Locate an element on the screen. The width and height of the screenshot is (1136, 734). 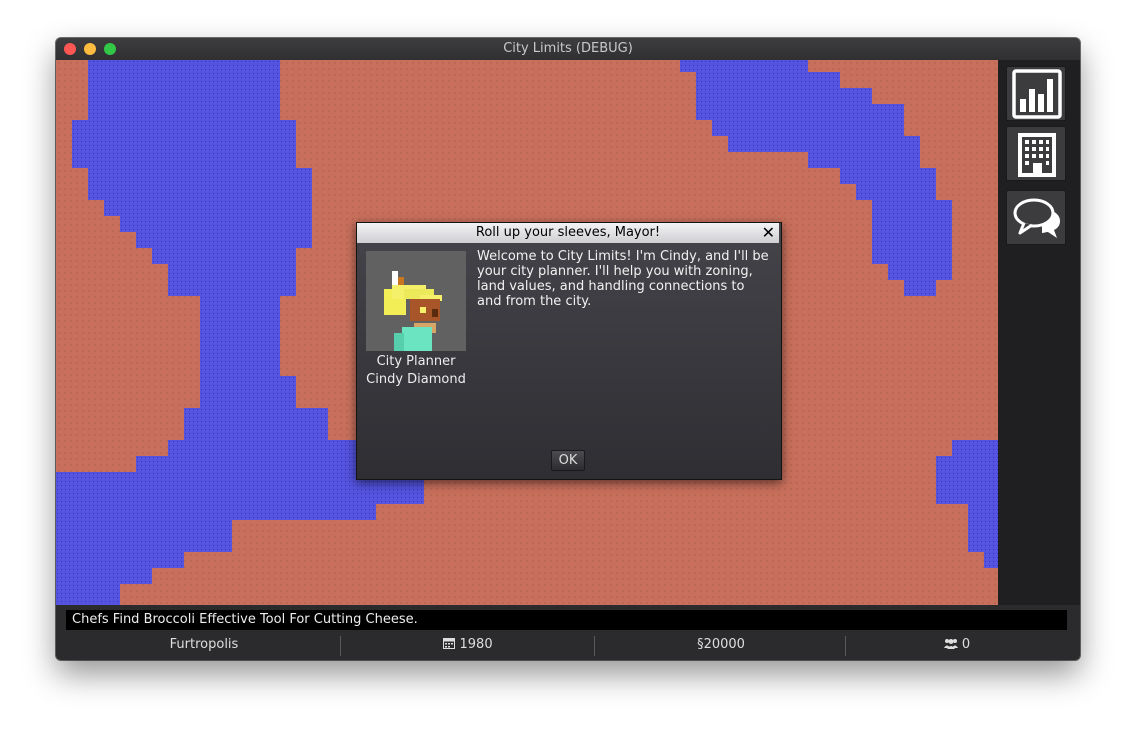
advisor-role: City Planner is located at coordinates (416, 361).